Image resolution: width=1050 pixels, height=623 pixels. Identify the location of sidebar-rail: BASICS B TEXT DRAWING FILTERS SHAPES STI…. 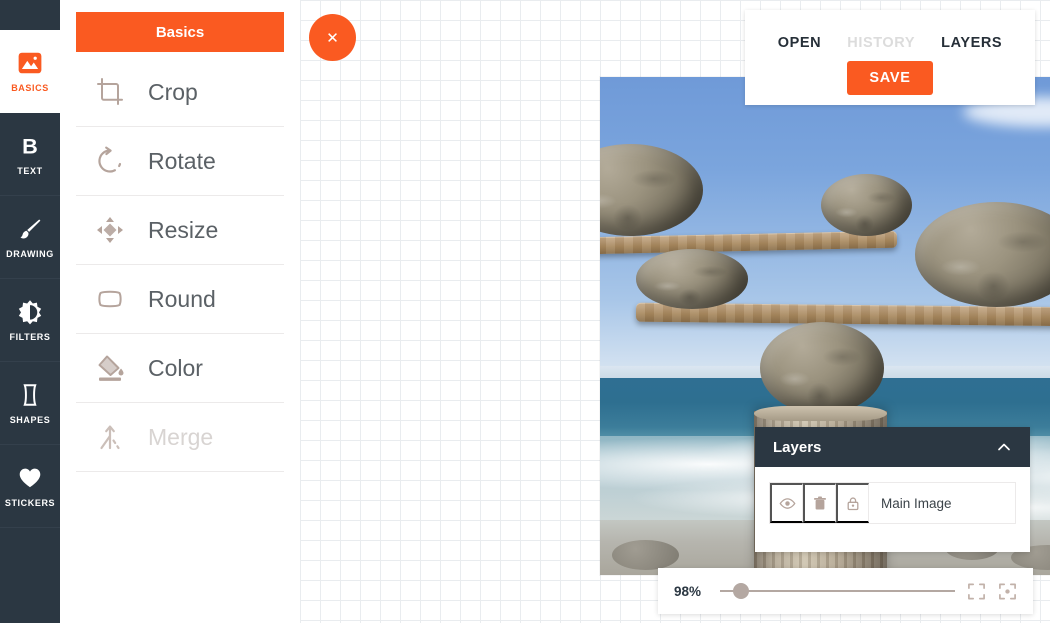
(30, 311).